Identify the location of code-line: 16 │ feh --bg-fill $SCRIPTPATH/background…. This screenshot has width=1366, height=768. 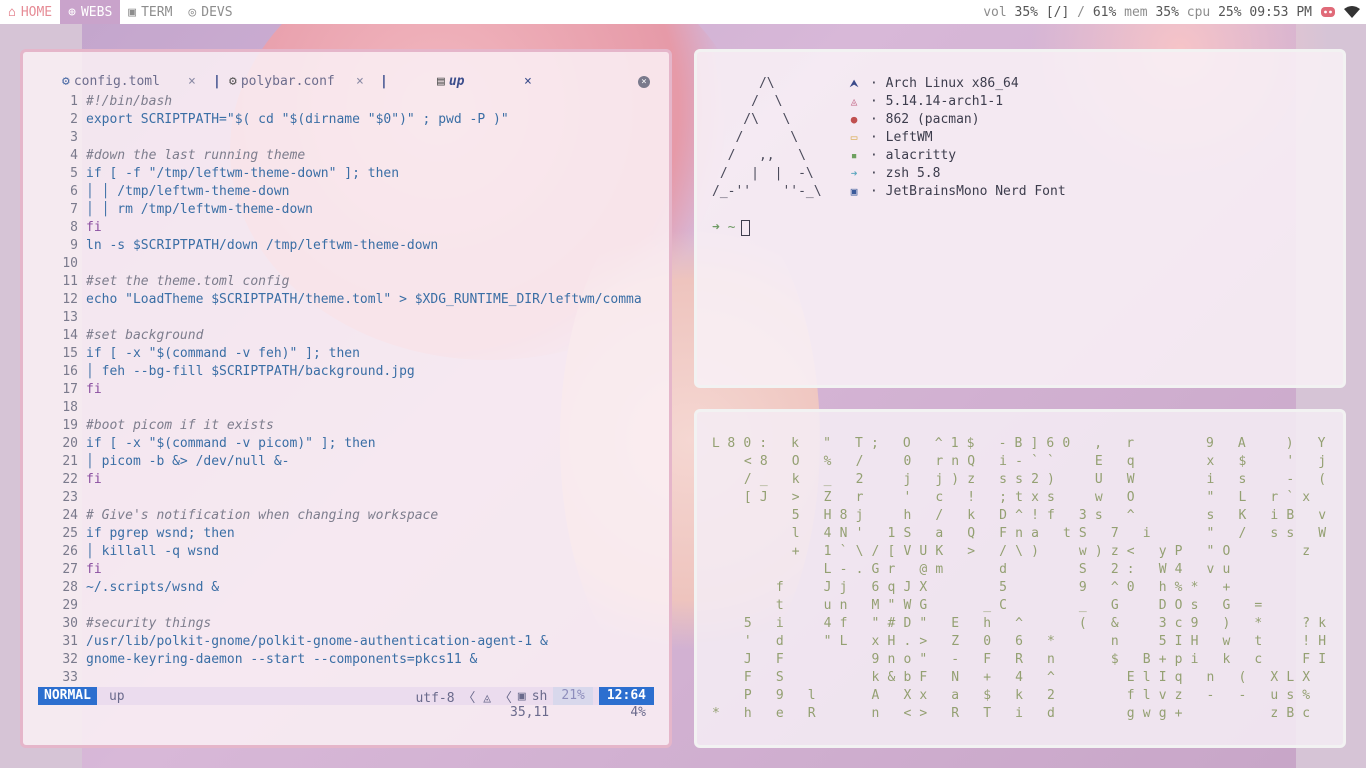
(348, 372).